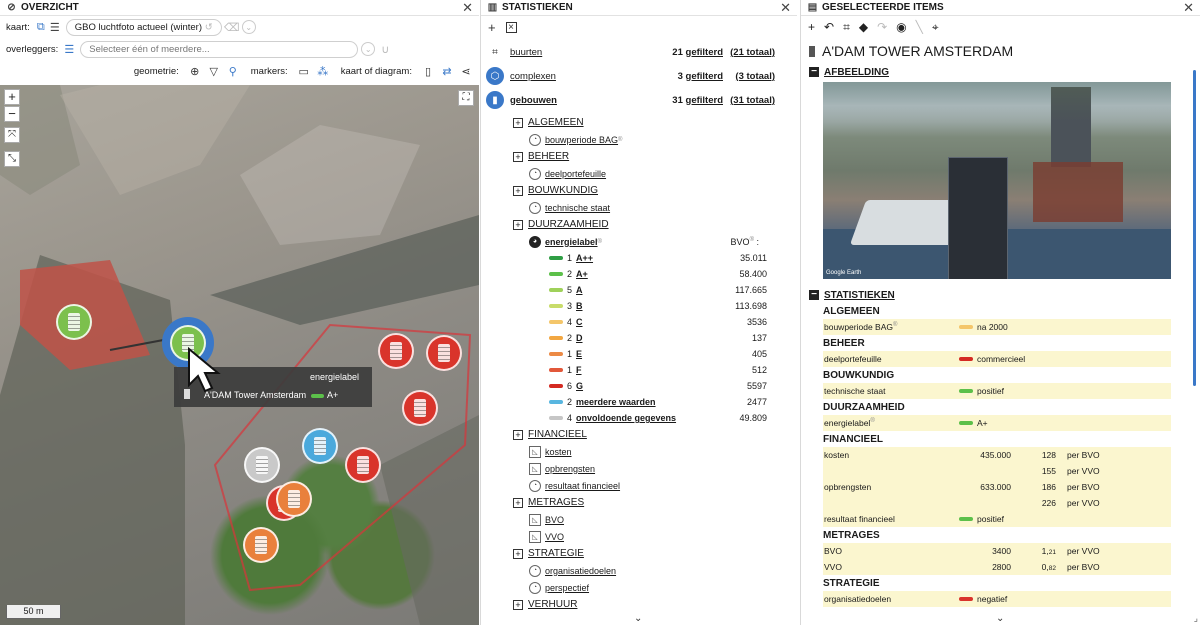  Describe the element at coordinates (639, 306) in the screenshot. I see `energielabel-row: 3 B 113.698` at that location.